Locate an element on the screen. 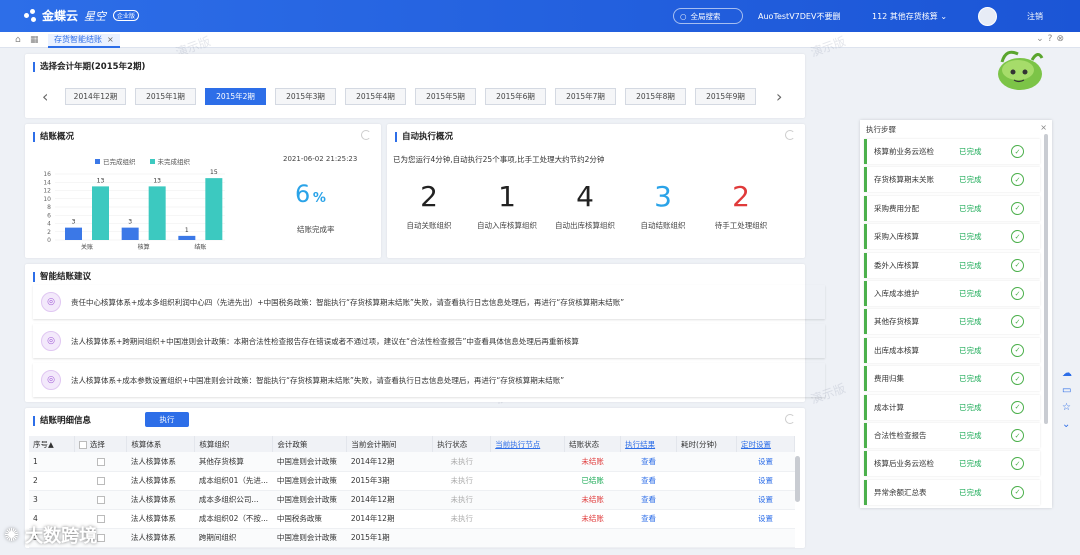 This screenshot has height=555, width=1080. account-book-selector: 112 其他存货核算 ⌄ is located at coordinates (909, 16).